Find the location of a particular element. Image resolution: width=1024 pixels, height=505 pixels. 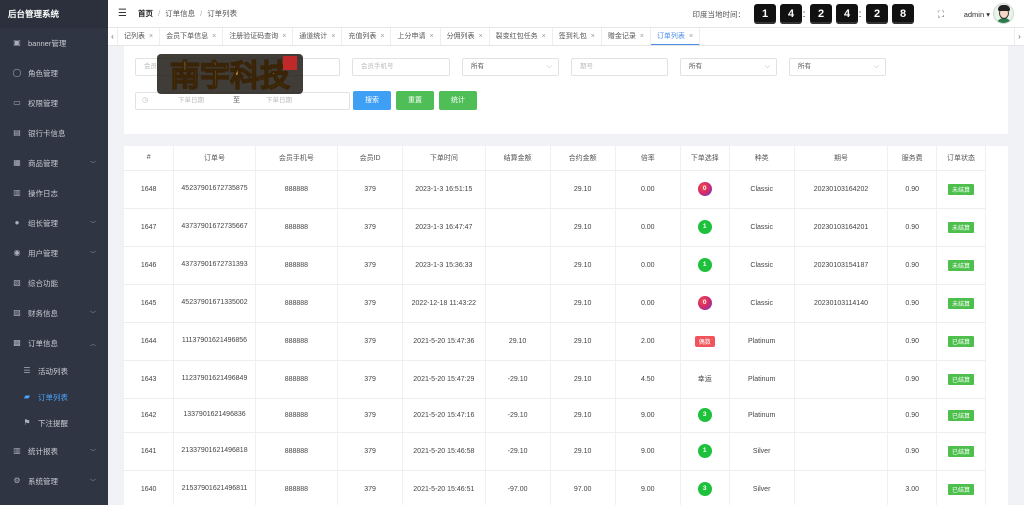

sidebar-item-label: 活动列表 is located at coordinates (53, 371).